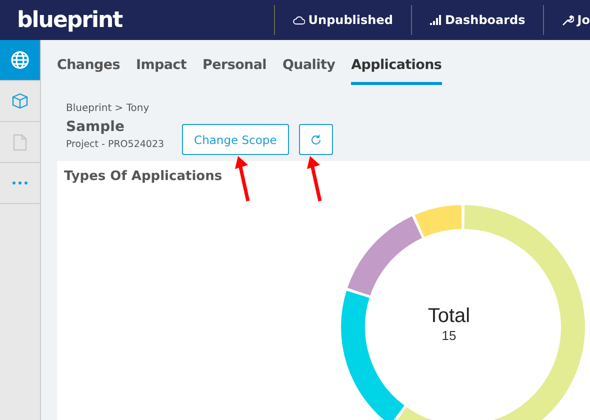 Image resolution: width=590 pixels, height=420 pixels. What do you see at coordinates (20, 101) in the screenshot?
I see `cube-icon` at bounding box center [20, 101].